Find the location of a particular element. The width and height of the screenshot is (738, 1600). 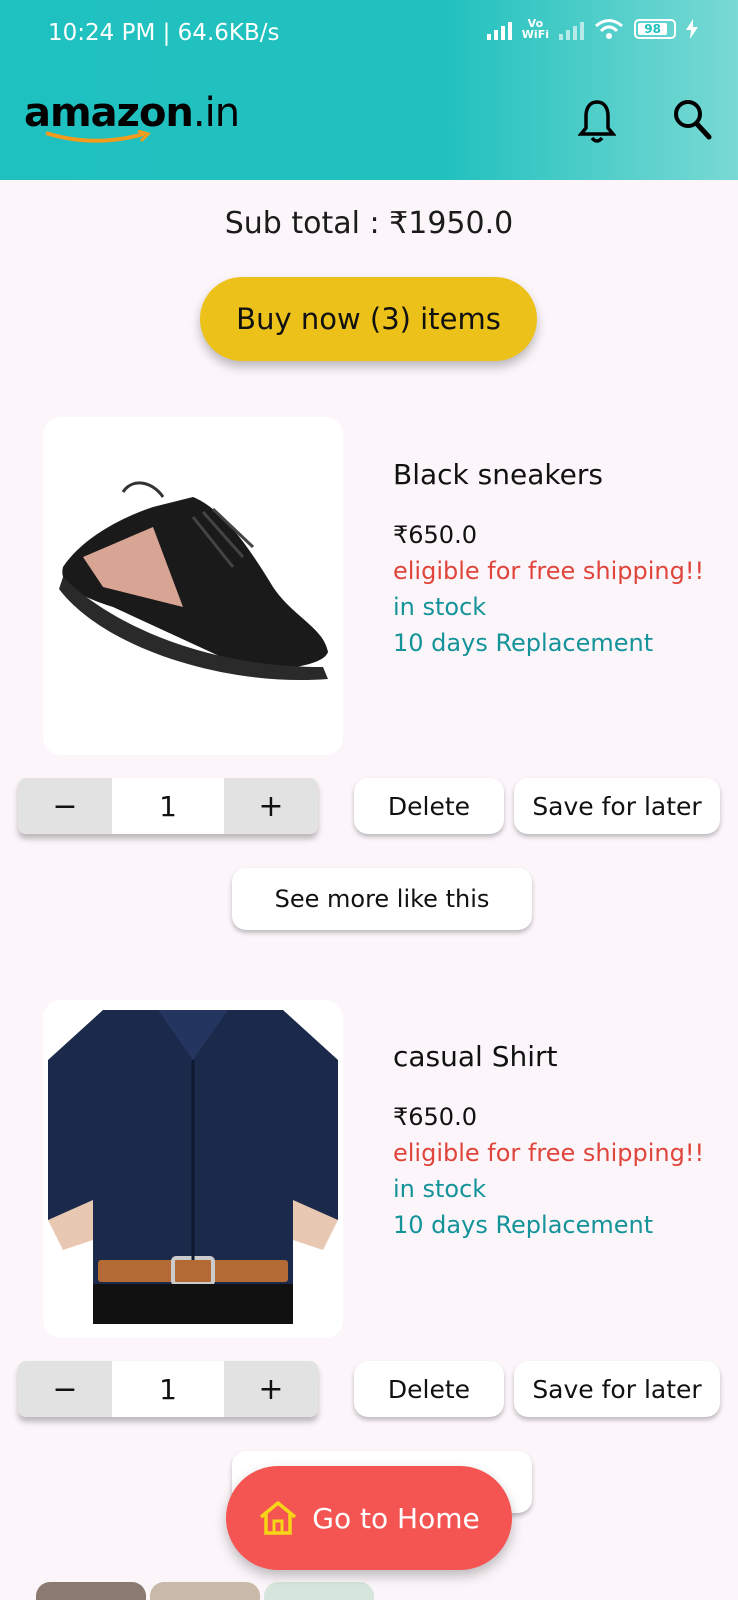

see-more-button: See more like this is located at coordinates (382, 899).